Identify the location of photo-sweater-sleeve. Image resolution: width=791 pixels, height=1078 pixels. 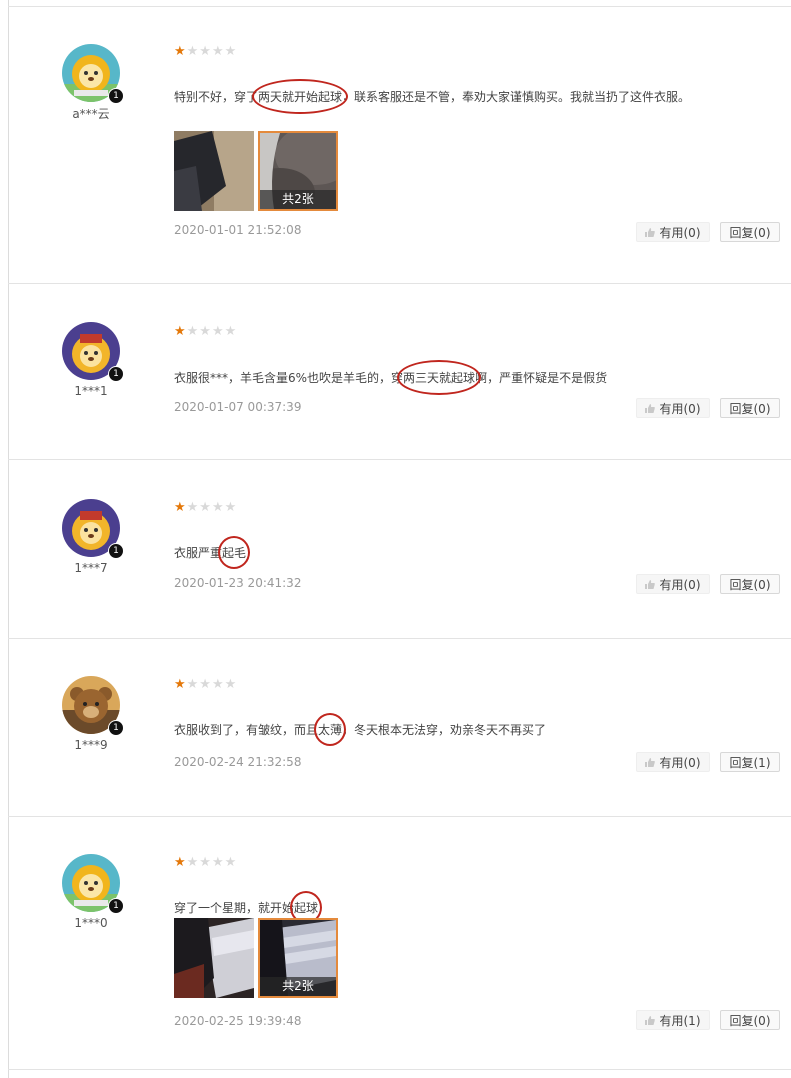
(214, 171).